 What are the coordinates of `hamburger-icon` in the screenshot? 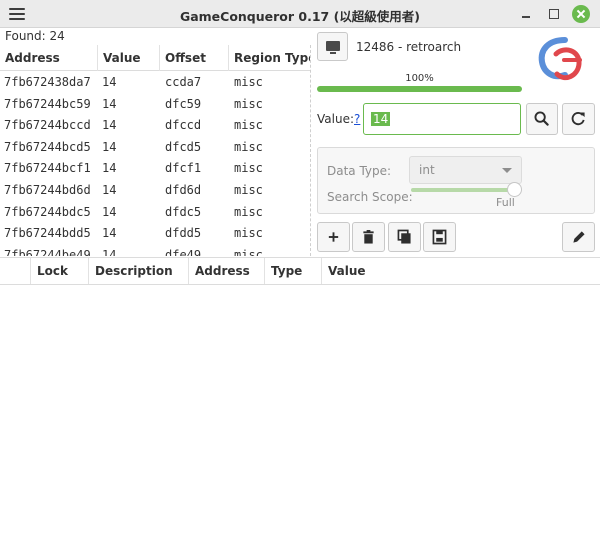 It's located at (17, 14).